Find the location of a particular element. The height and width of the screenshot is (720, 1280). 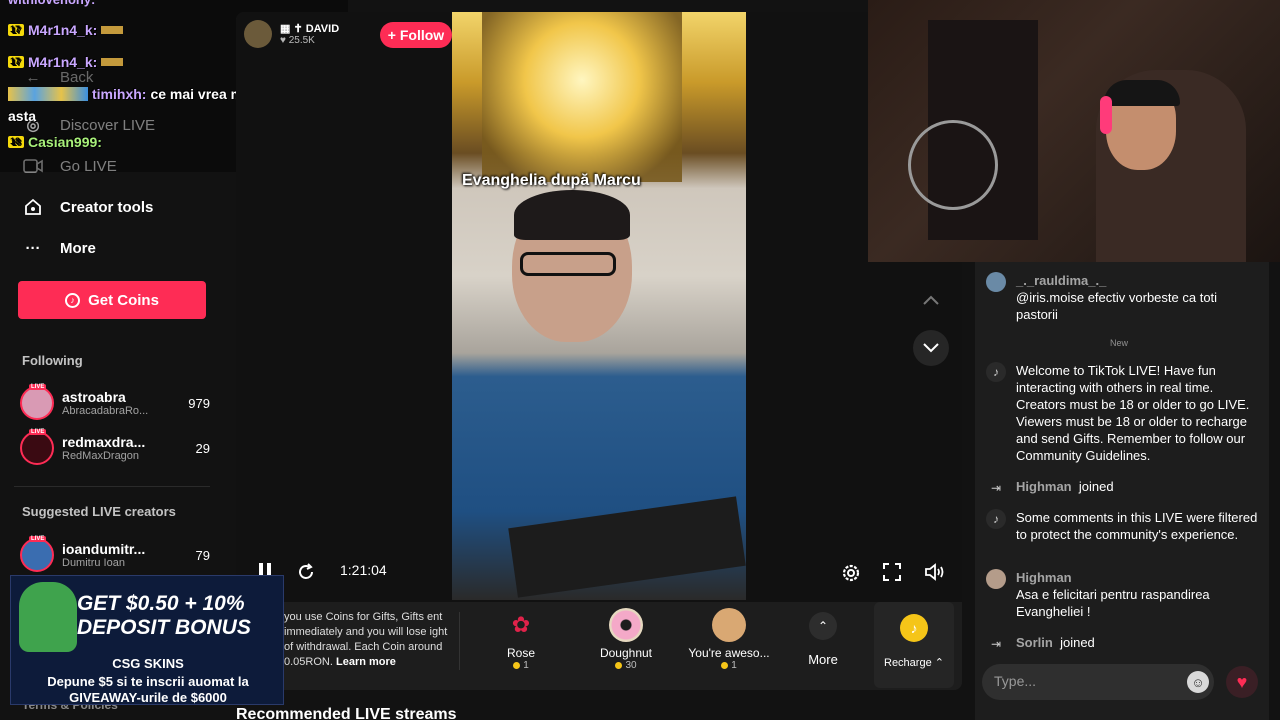

nav-creator-tools: Creator tools is located at coordinates (87, 207).